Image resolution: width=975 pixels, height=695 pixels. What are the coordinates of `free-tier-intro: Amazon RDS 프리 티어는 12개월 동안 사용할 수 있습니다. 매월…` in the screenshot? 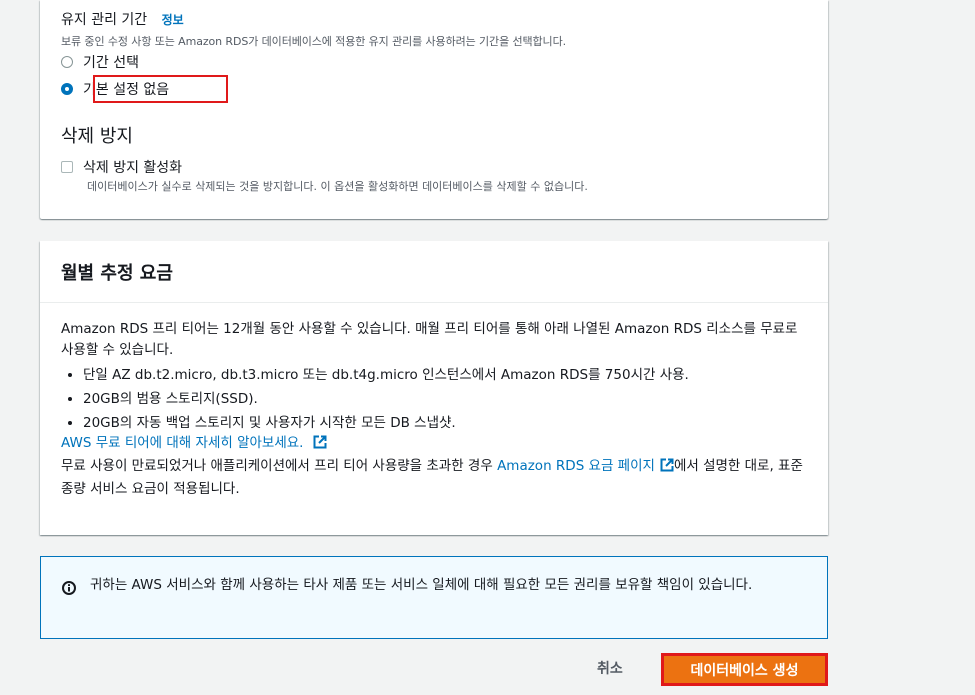 It's located at (429, 339).